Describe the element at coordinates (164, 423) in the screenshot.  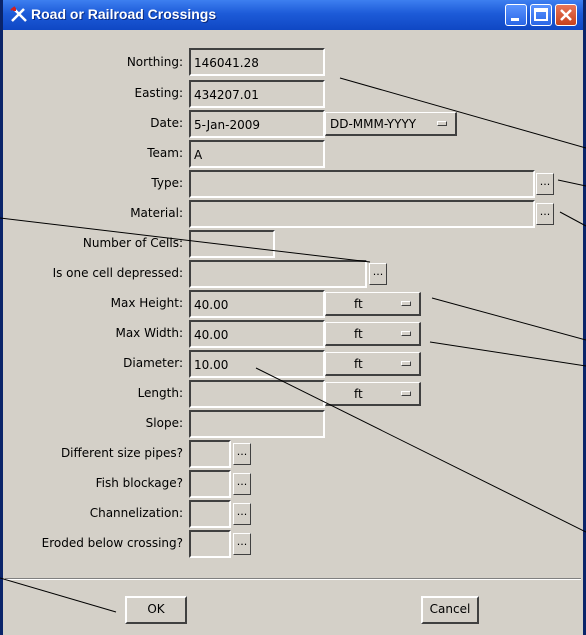
I see `slope-label: Slope:` at that location.